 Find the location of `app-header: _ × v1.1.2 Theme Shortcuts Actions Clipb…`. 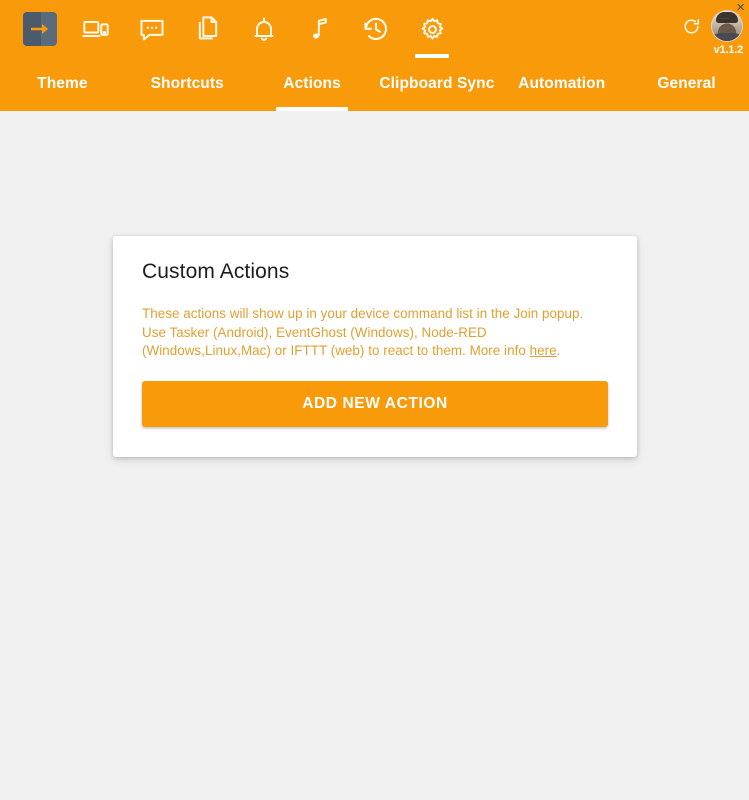

app-header: _ × v1.1.2 Theme Shortcuts Actions Clipb… is located at coordinates (374, 55).